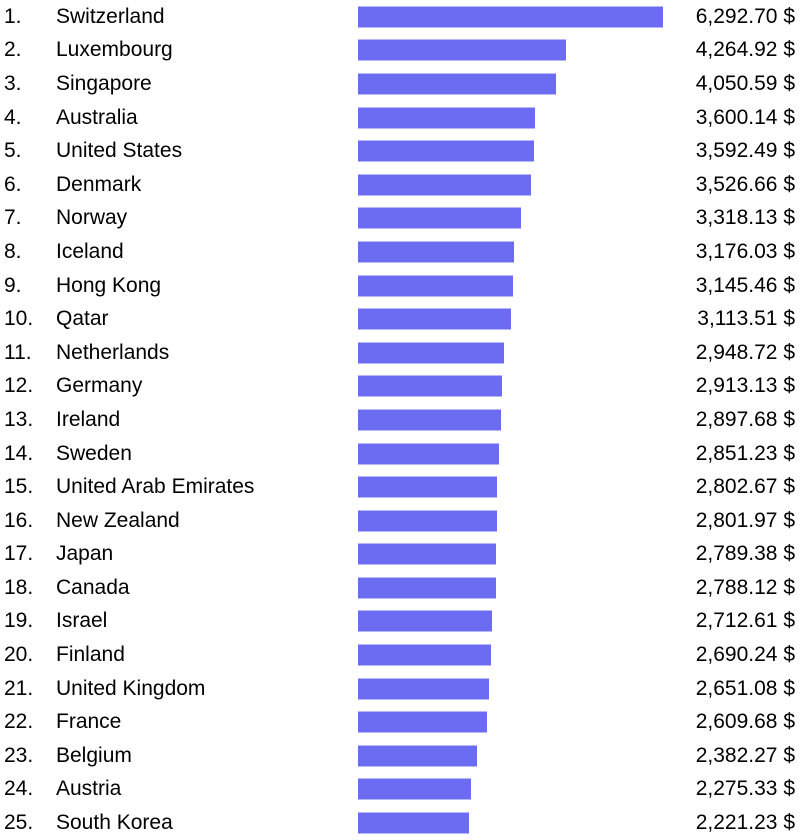  What do you see at coordinates (119, 151) in the screenshot?
I see `country-label: United States` at bounding box center [119, 151].